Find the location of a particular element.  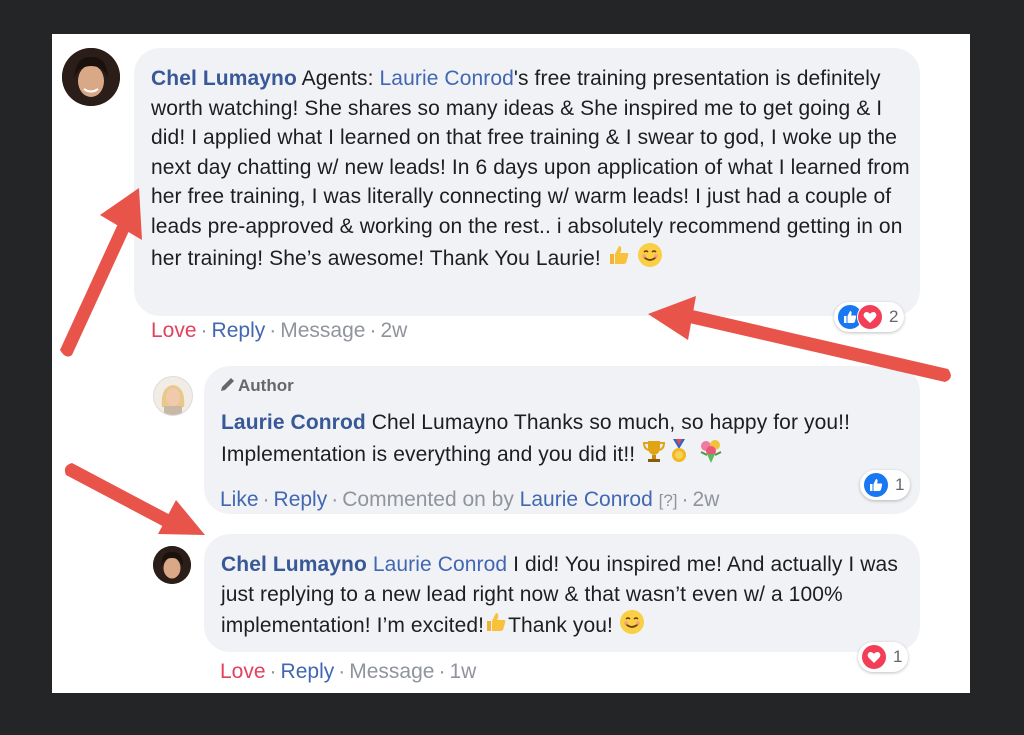

annotation-arrow-down is located at coordinates (134, 499).